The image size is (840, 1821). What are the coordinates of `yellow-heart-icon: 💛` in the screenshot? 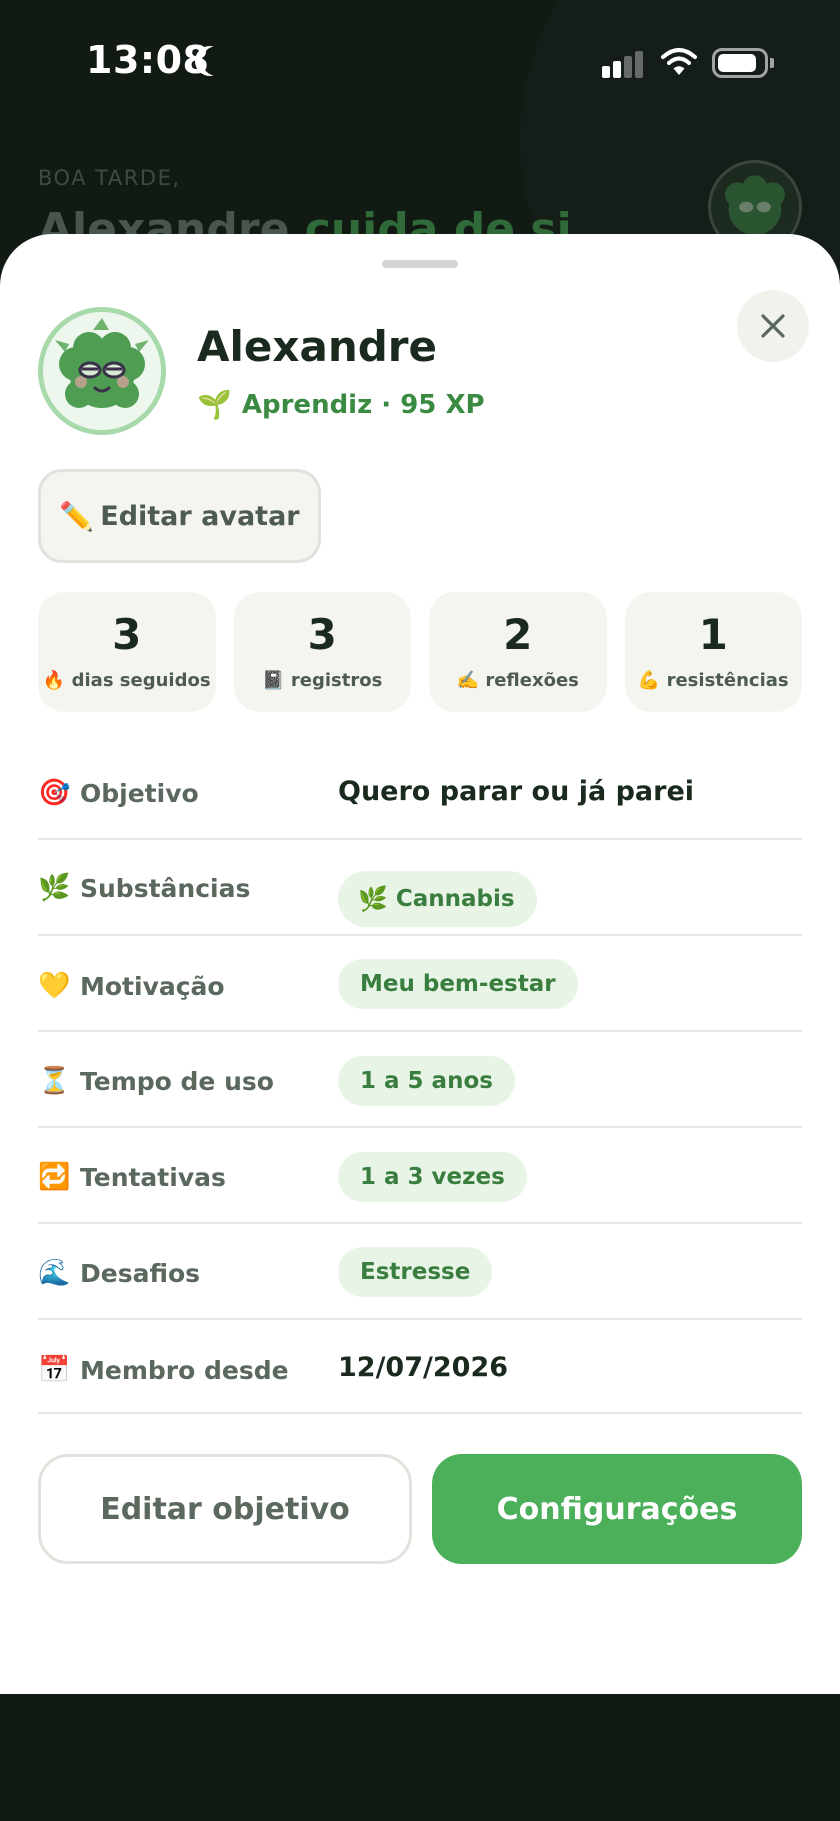 It's located at (54, 986).